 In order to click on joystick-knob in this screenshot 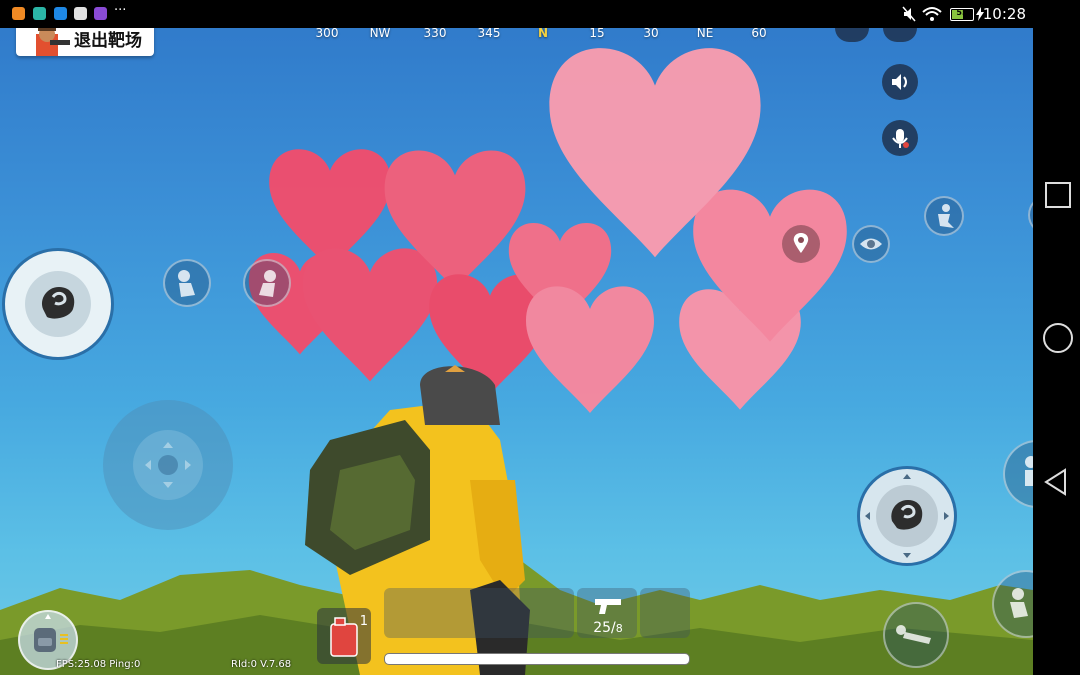, I will do `click(168, 465)`.